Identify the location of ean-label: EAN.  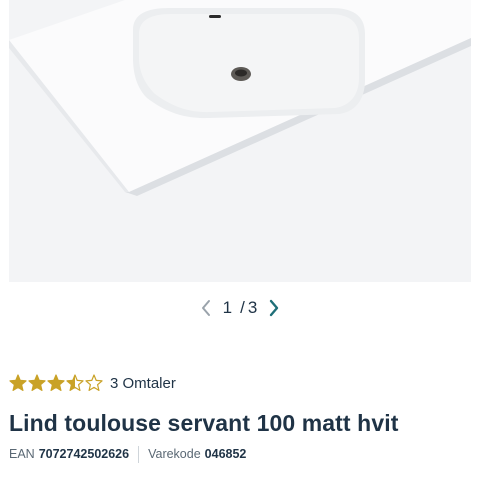
(22, 454).